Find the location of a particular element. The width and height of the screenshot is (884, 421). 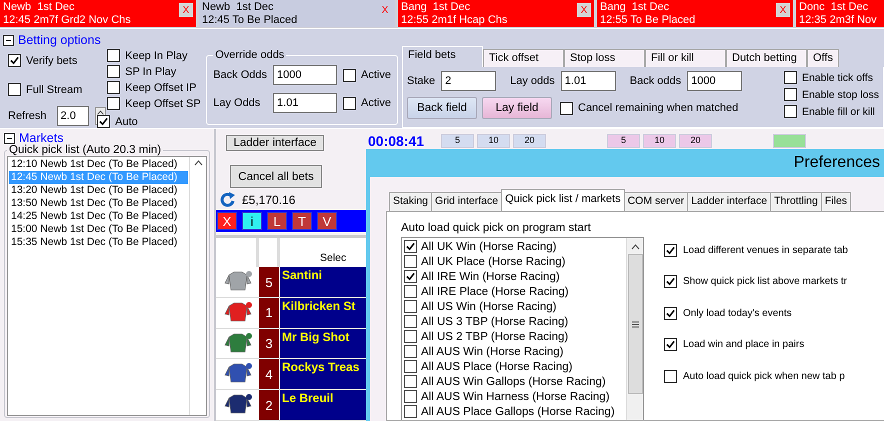

runner-name: Mr Big Shot is located at coordinates (323, 343).